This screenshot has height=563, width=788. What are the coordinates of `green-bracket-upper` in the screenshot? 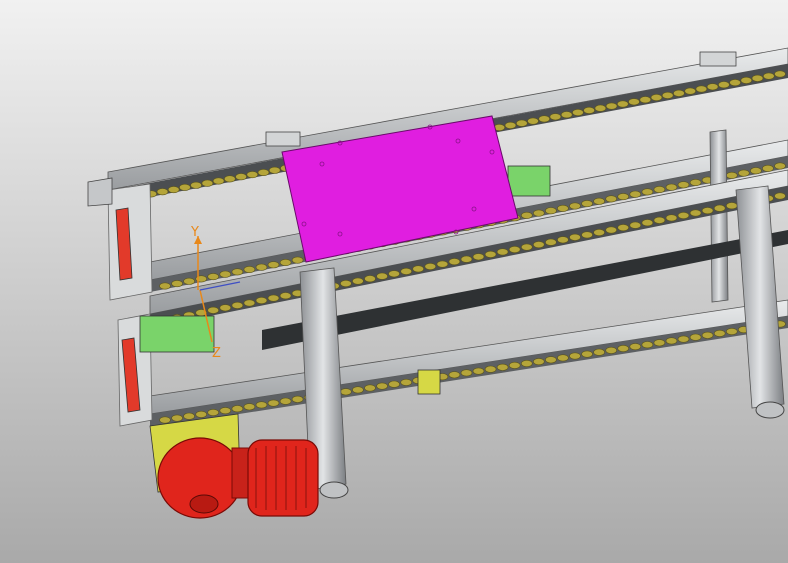 It's located at (529, 181).